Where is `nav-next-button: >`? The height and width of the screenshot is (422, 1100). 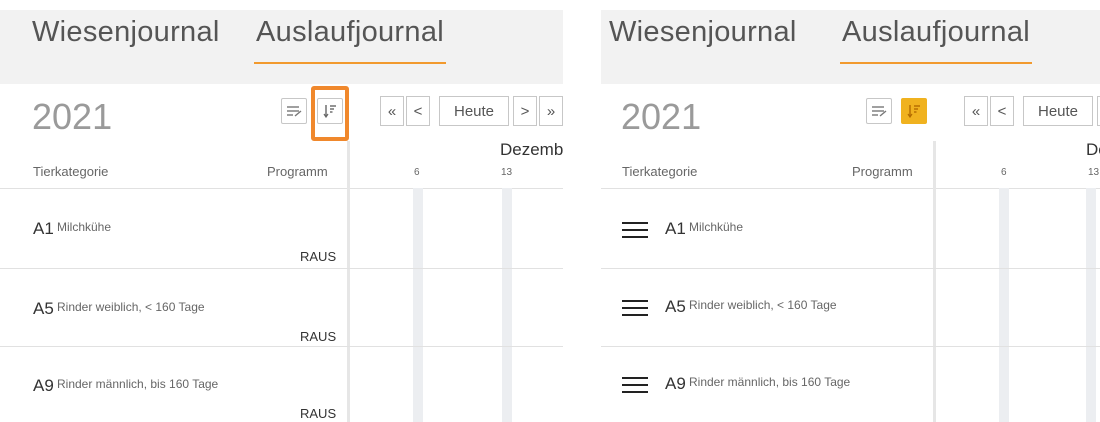
nav-next-button: > is located at coordinates (525, 111).